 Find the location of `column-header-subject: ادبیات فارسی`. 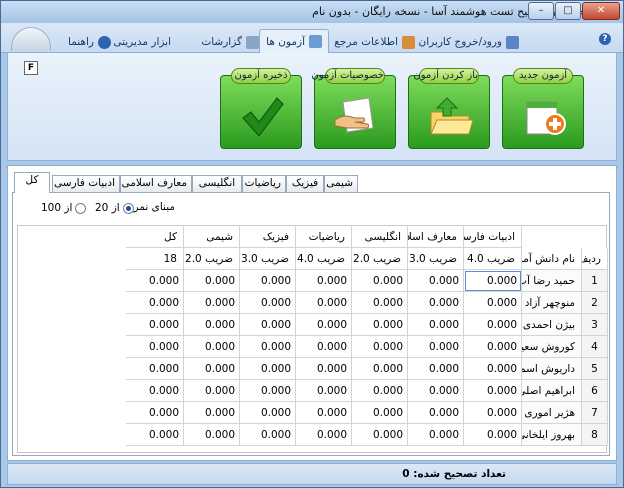

column-header-subject: ادبیات فارسی is located at coordinates (493, 237).